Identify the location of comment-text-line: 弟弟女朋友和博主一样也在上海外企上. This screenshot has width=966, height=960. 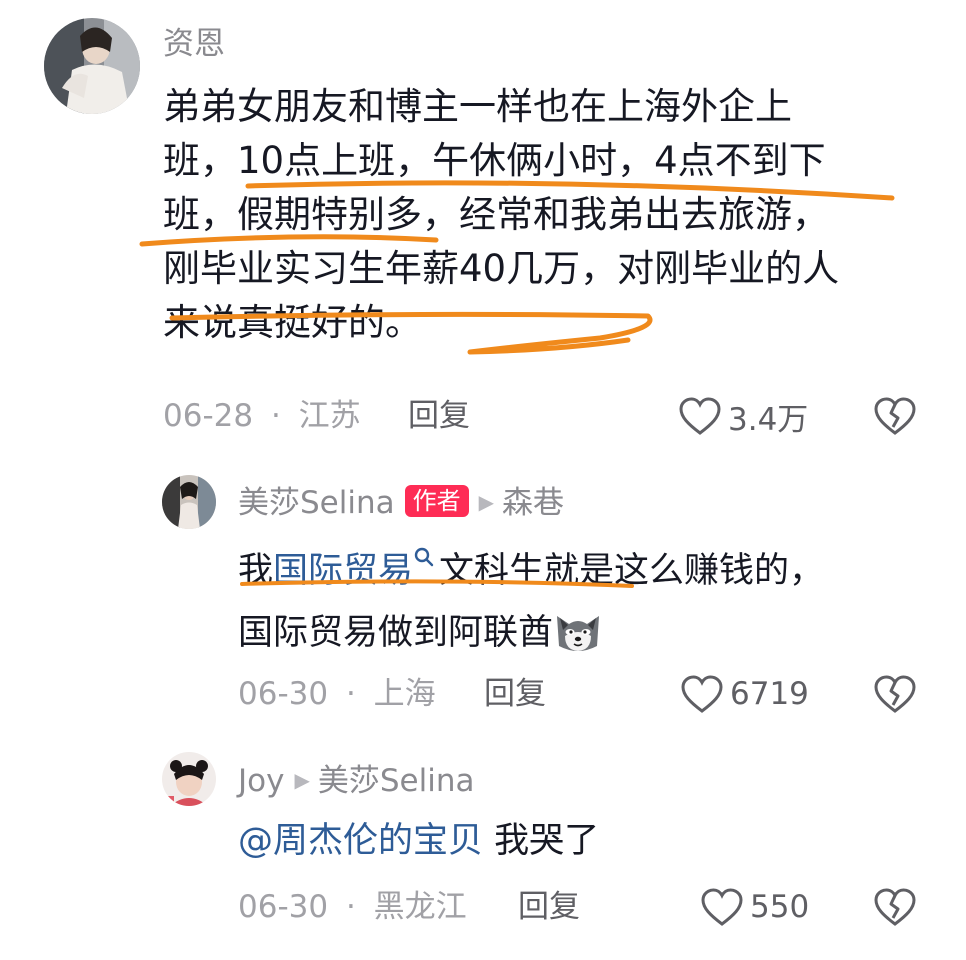
(477, 106).